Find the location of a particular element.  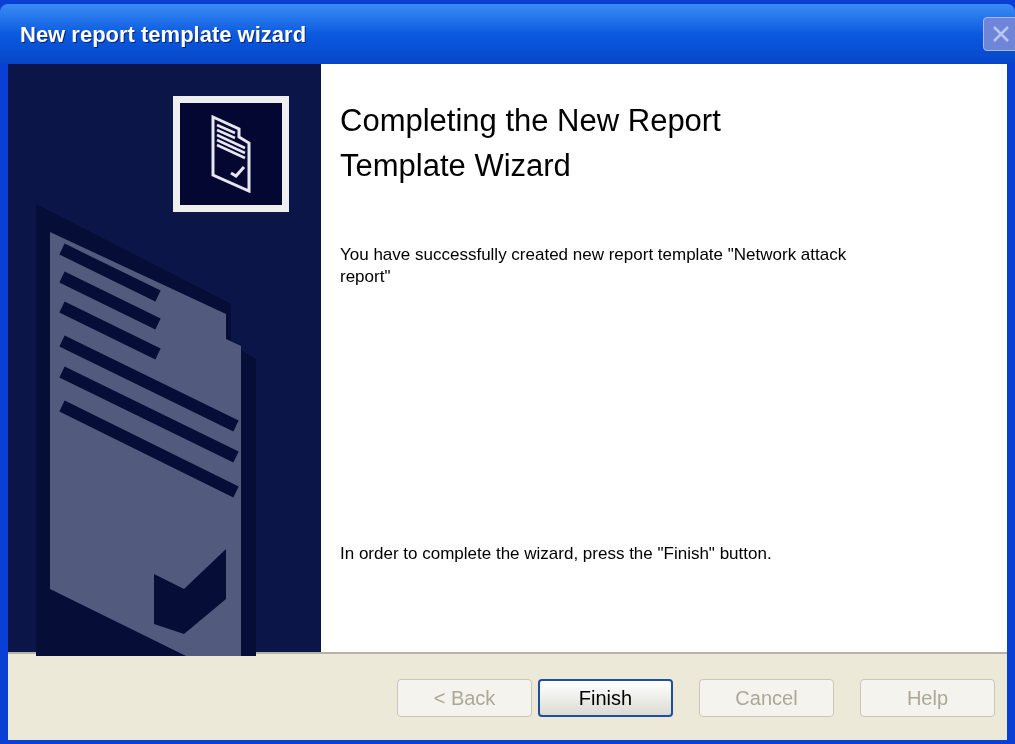

wizard-heading: Completing the New Report Template Wizard is located at coordinates (531, 143).